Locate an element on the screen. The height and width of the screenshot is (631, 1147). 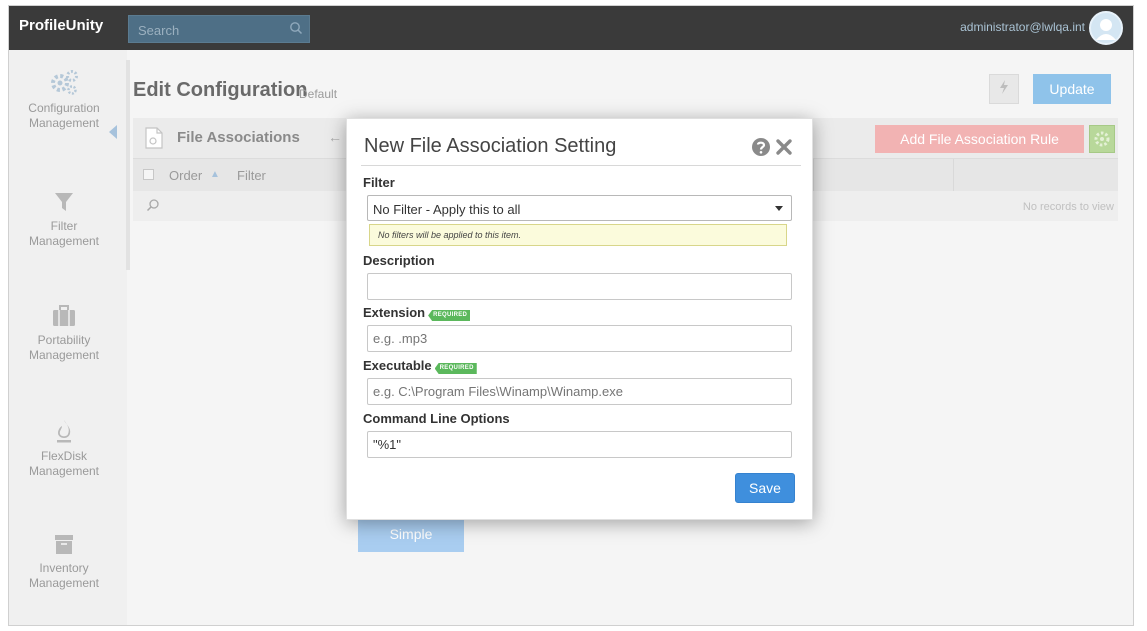
description-input is located at coordinates (579, 286).